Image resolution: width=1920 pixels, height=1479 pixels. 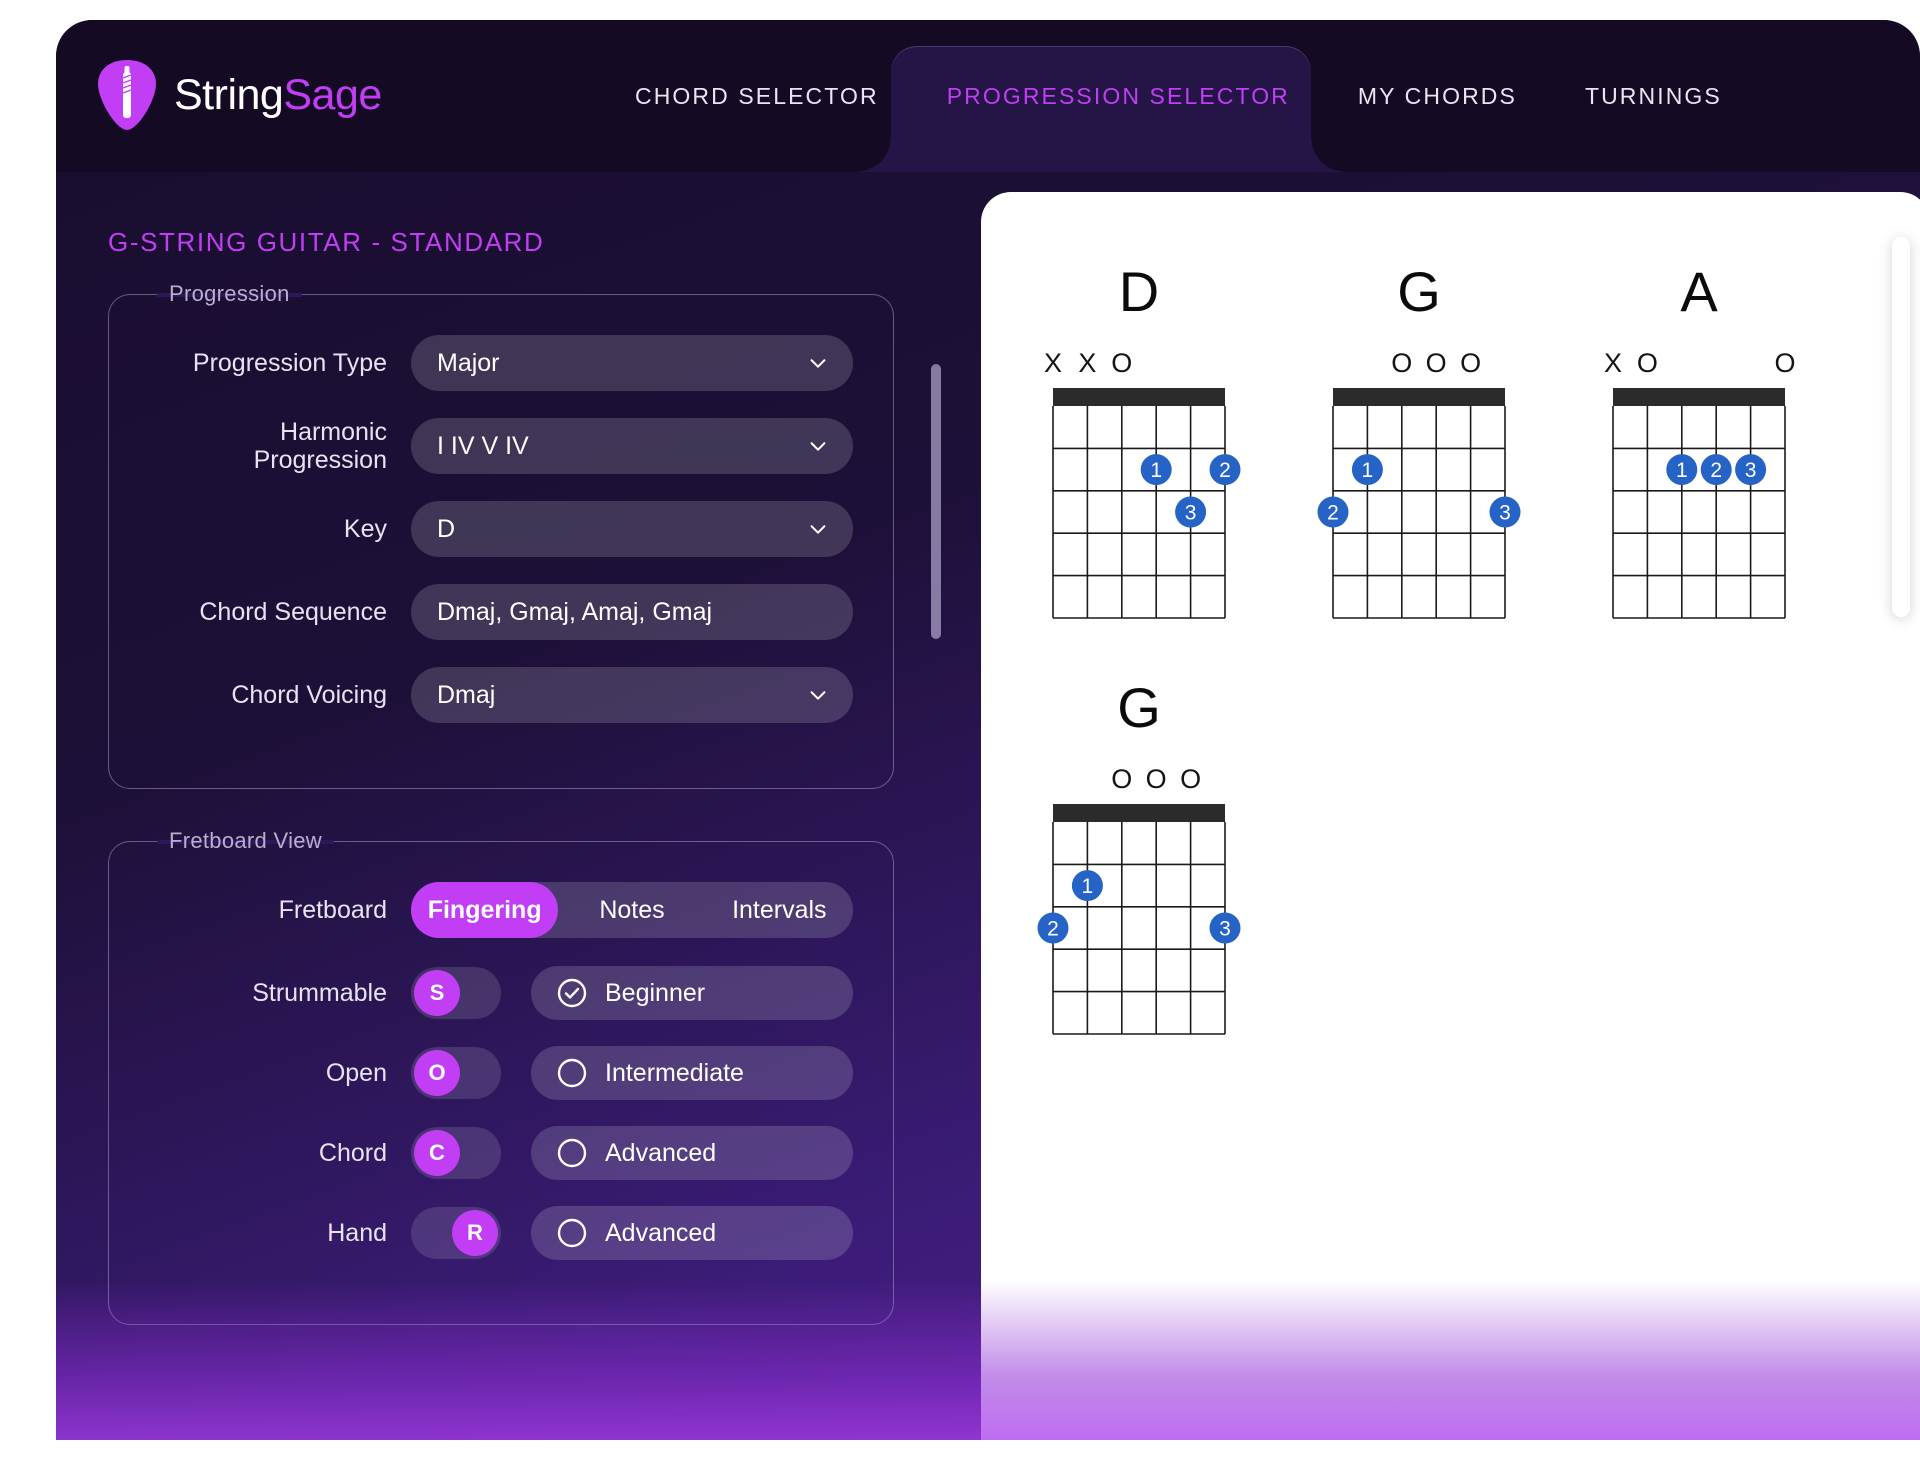 I want to click on label-strummable: Strummable, so click(x=319, y=993).